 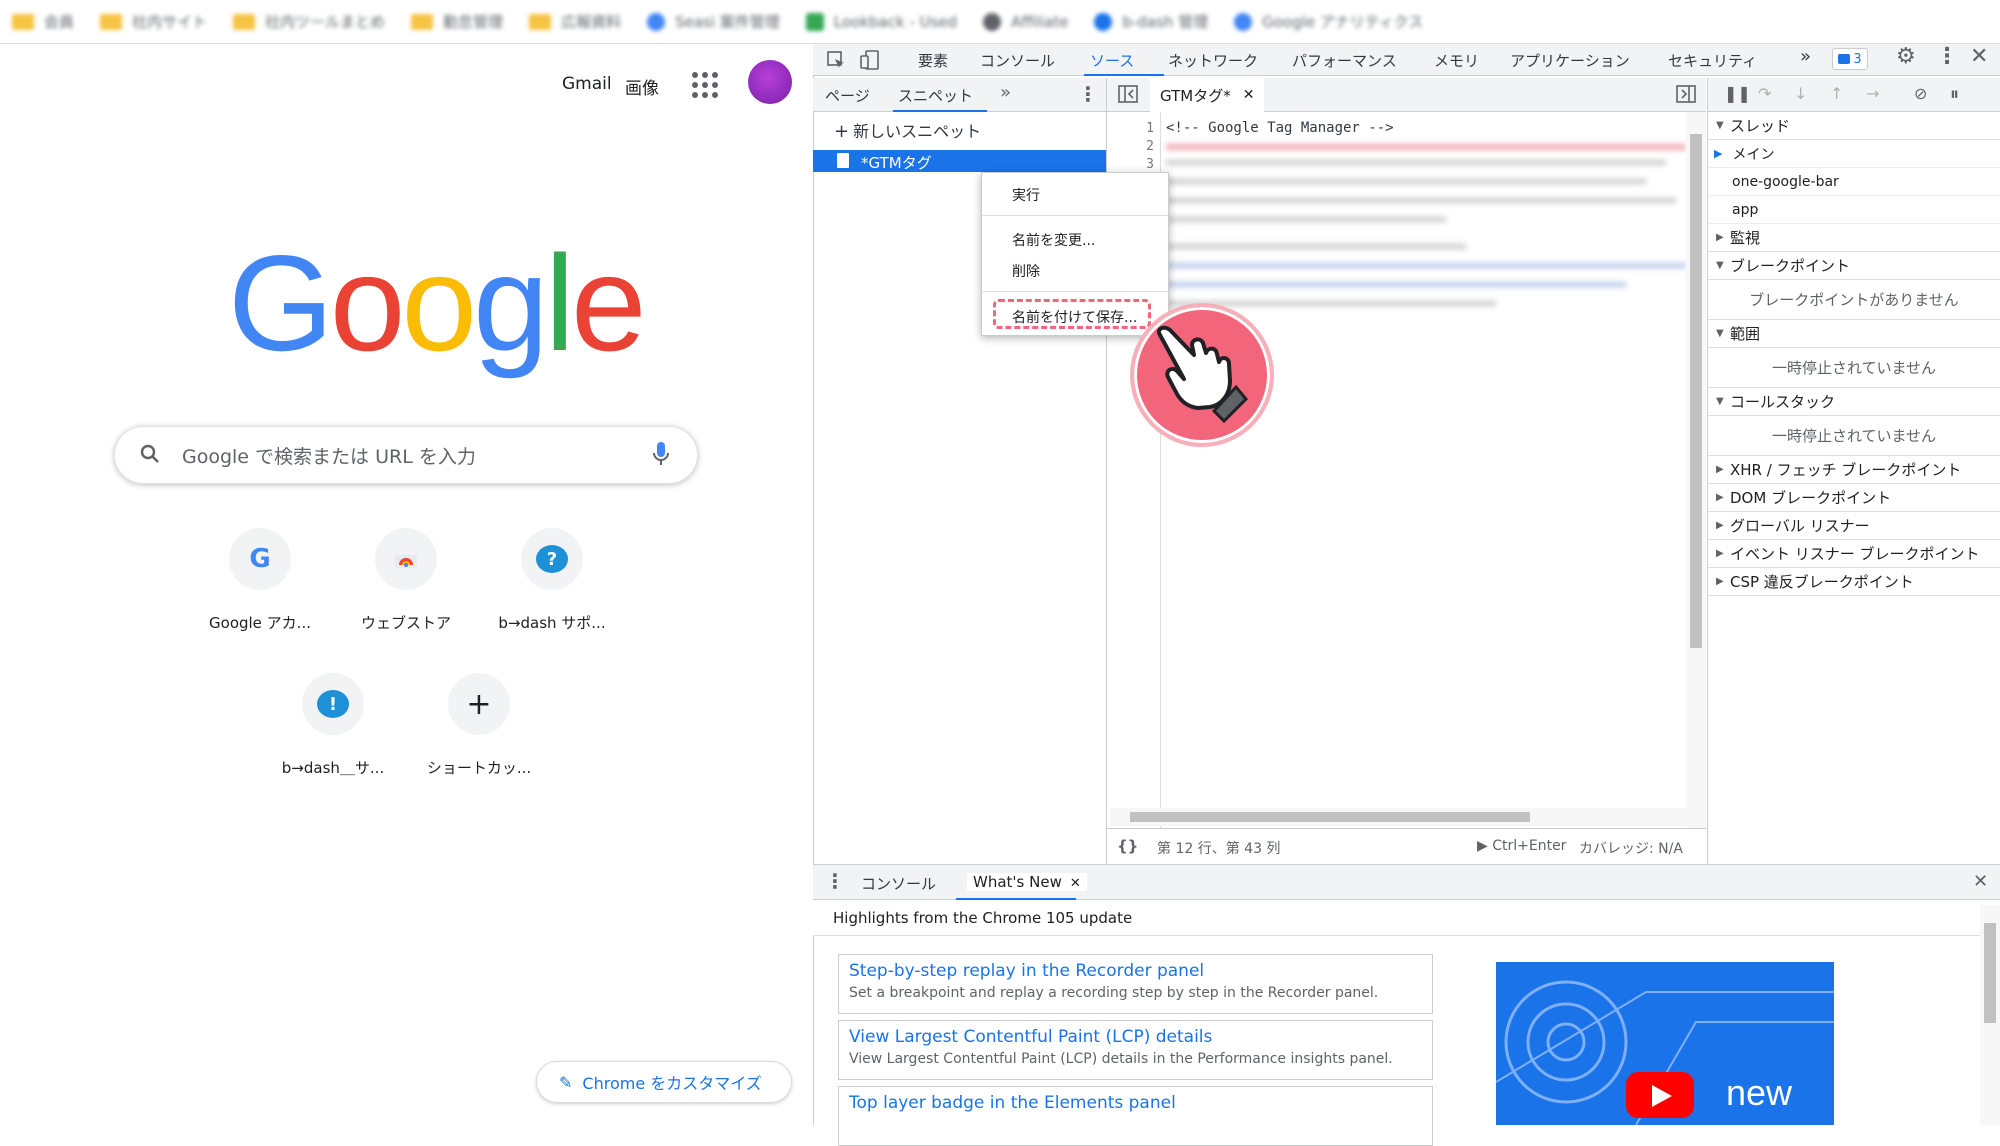 I want to click on youtube-play-icon, so click(x=1660, y=1095).